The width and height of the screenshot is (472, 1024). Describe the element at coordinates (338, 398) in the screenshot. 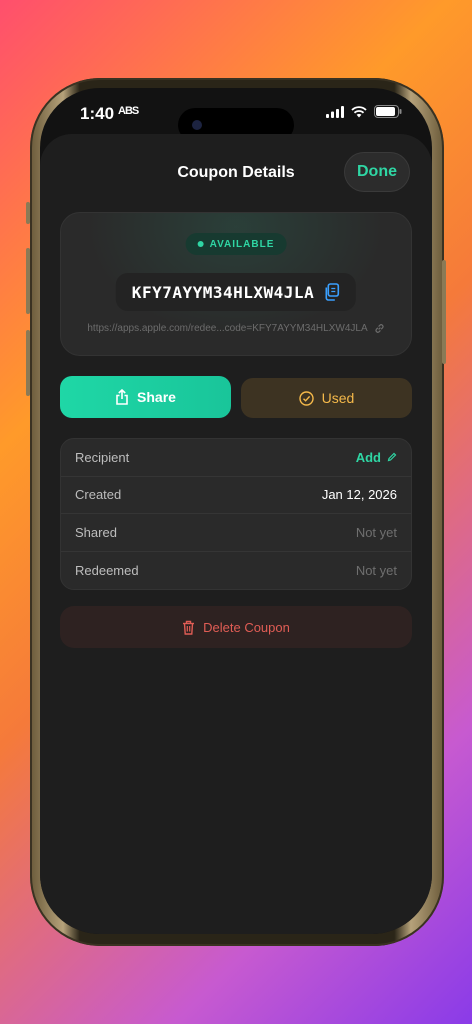

I see `used-label: Used` at that location.